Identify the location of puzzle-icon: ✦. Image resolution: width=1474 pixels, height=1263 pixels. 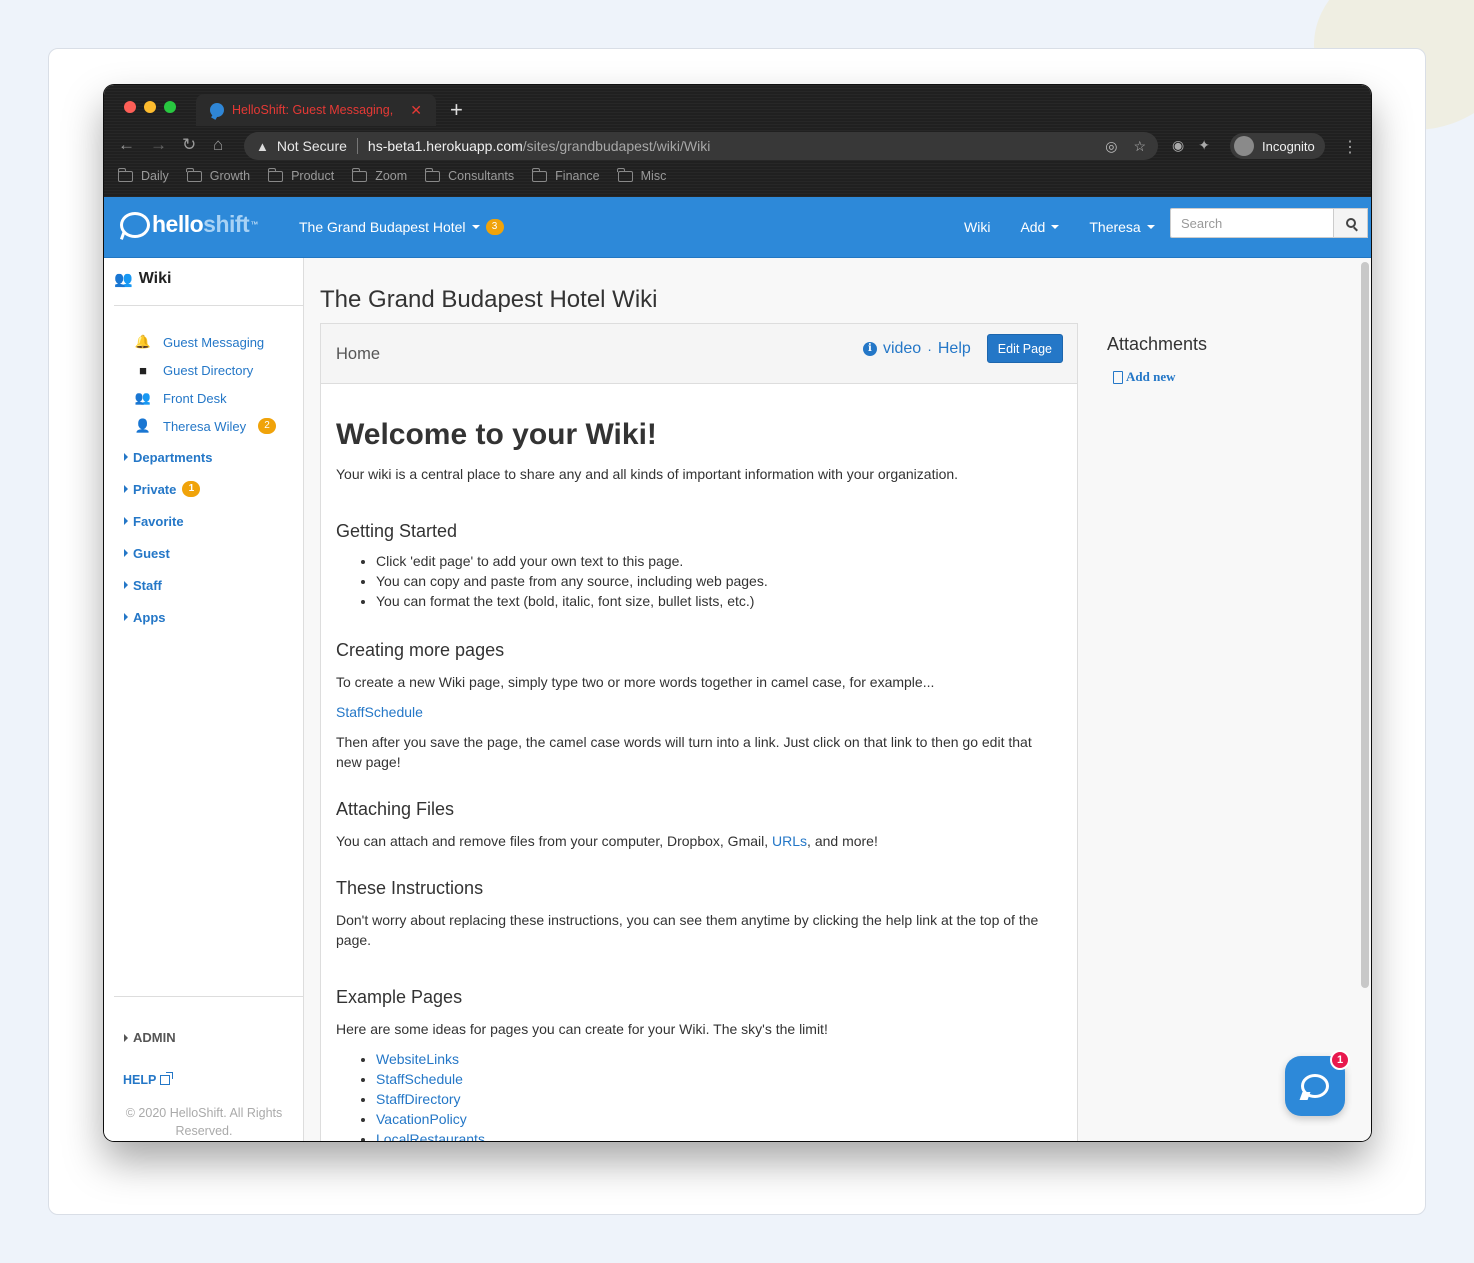
(1204, 145).